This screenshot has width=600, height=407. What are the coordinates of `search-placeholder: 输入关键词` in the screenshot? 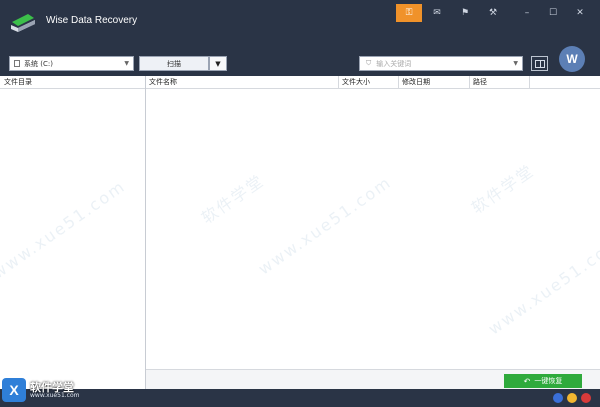 It's located at (394, 63).